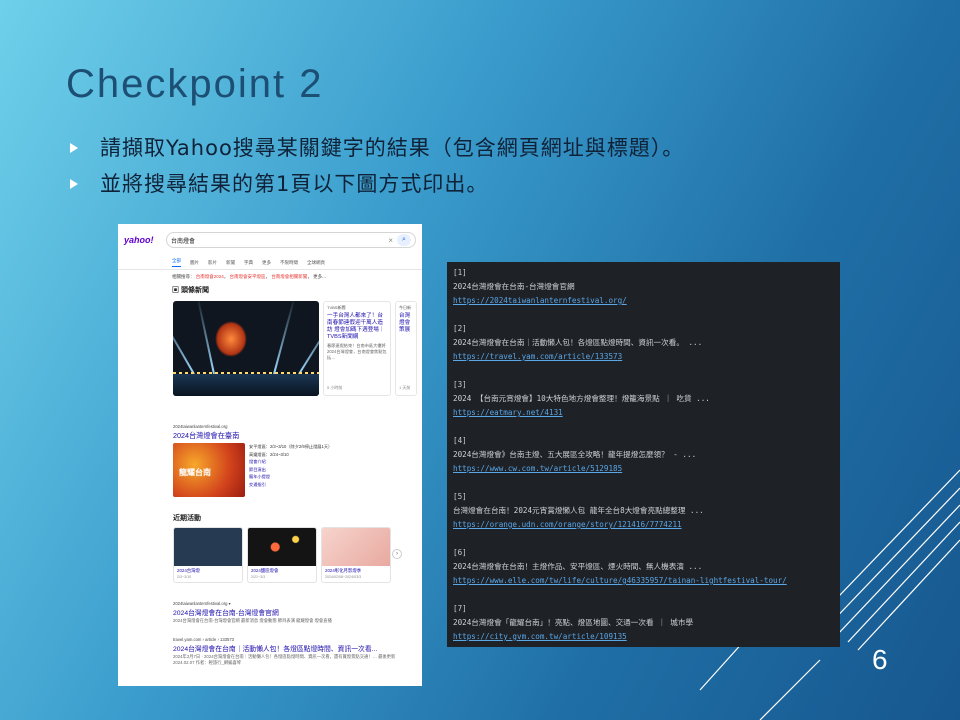 Image resolution: width=960 pixels, height=720 pixels. What do you see at coordinates (194, 263) in the screenshot?
I see `tab-images: 圖片` at bounding box center [194, 263].